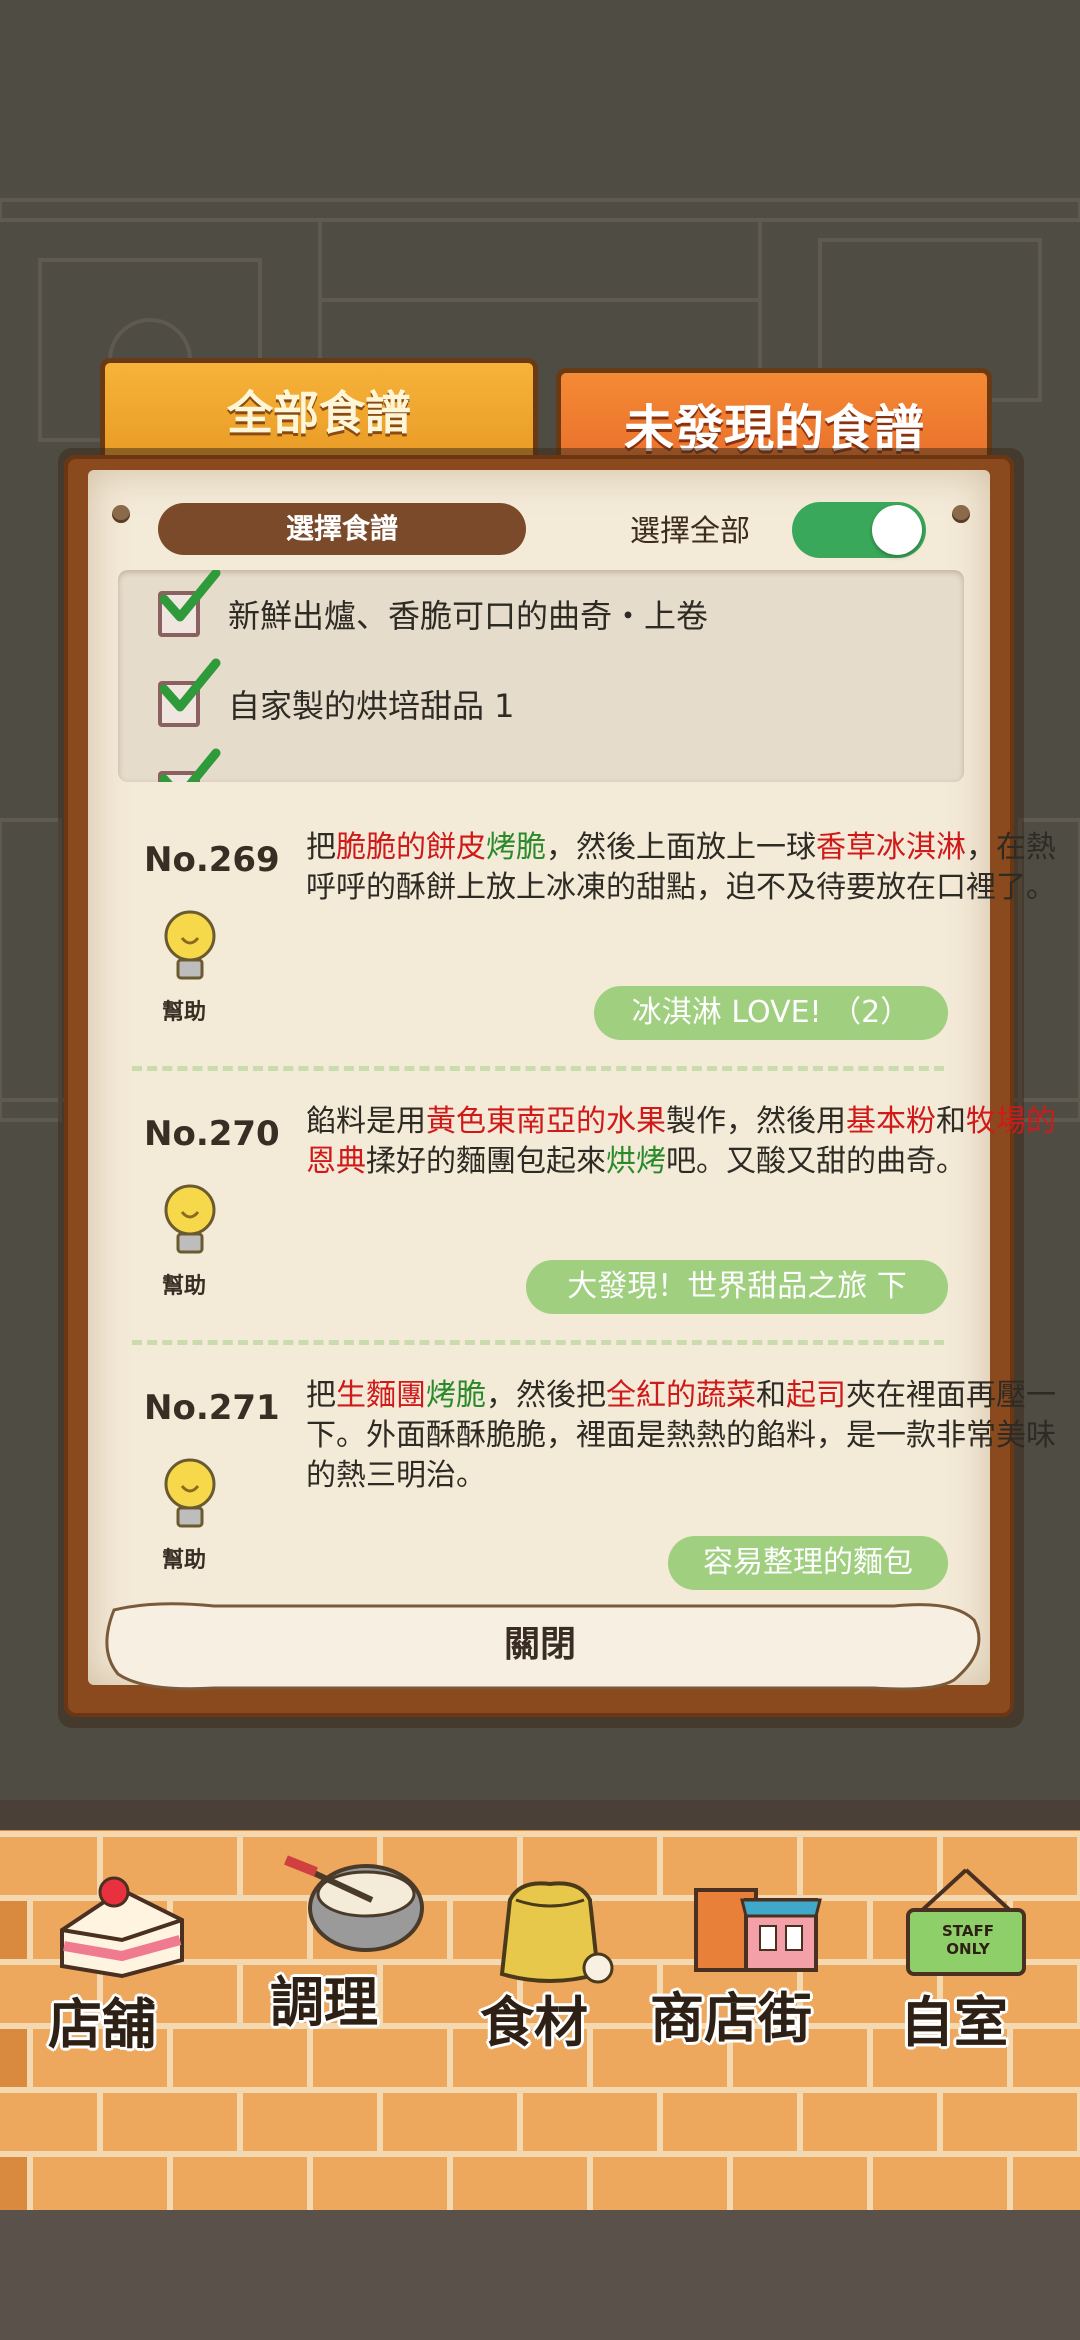  What do you see at coordinates (808, 1563) in the screenshot?
I see `recipe-book-badge: 容易整理的麵包` at bounding box center [808, 1563].